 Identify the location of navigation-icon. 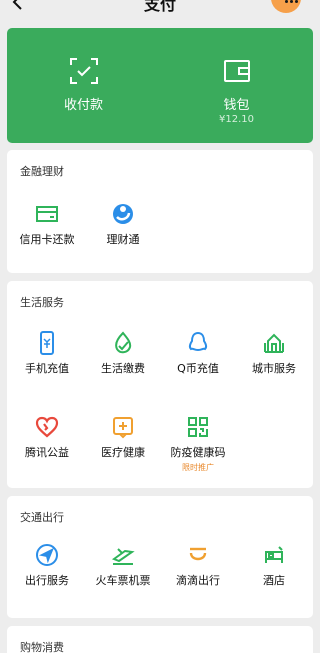
(47, 555).